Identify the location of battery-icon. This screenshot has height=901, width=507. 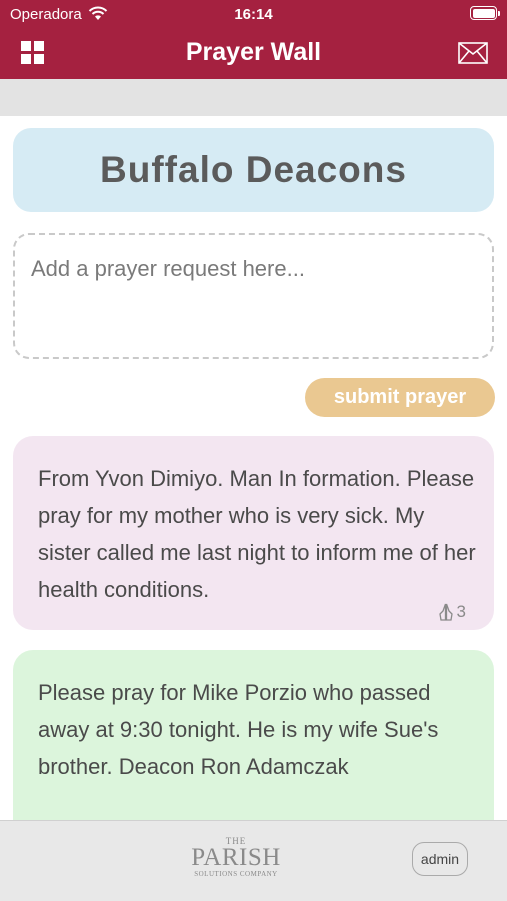
(485, 13).